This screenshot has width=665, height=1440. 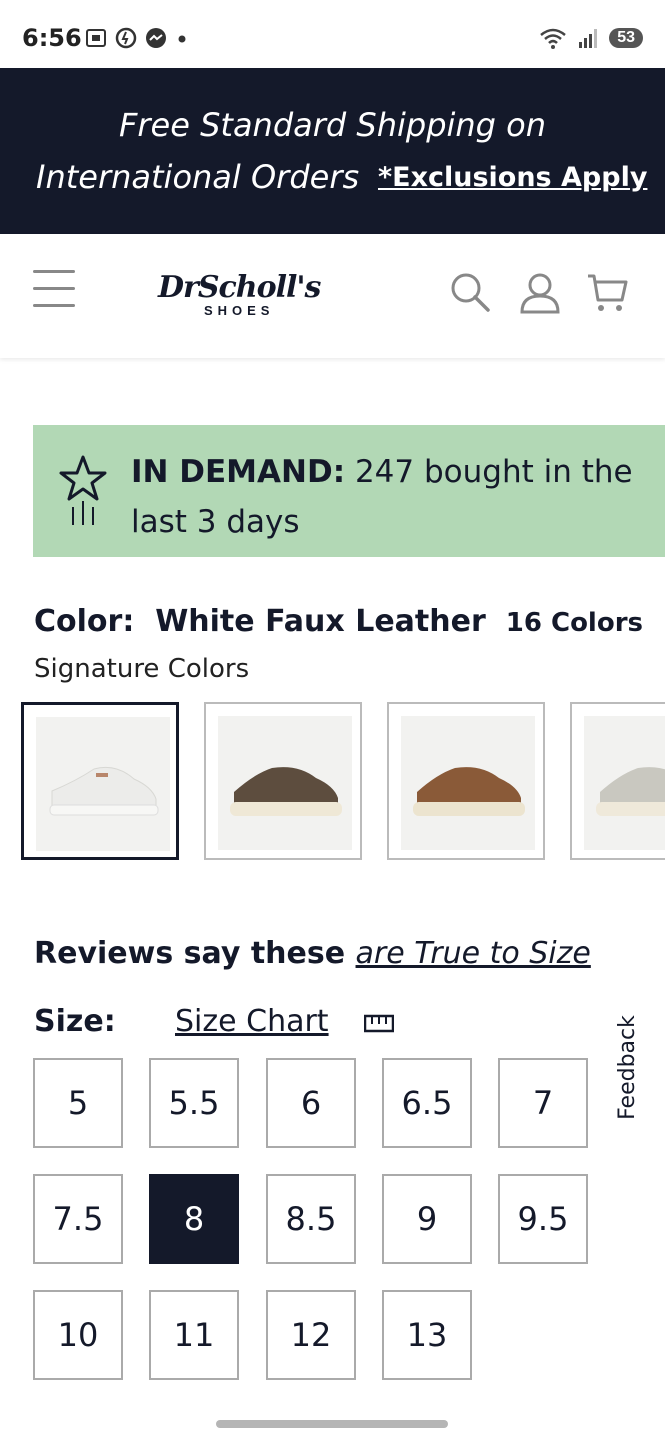 I want to click on size-label: Size:, so click(x=75, y=1021).